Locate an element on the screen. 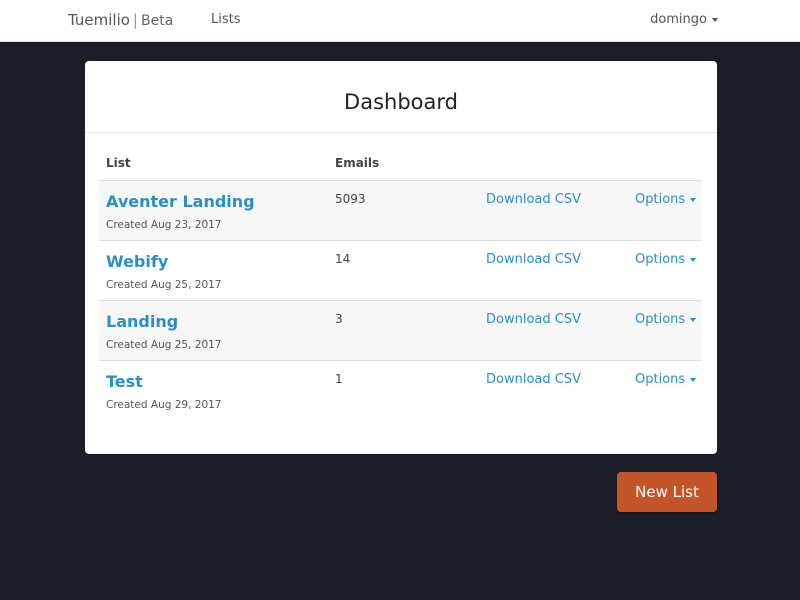 The width and height of the screenshot is (800, 600). table-header: List Emails is located at coordinates (400, 163).